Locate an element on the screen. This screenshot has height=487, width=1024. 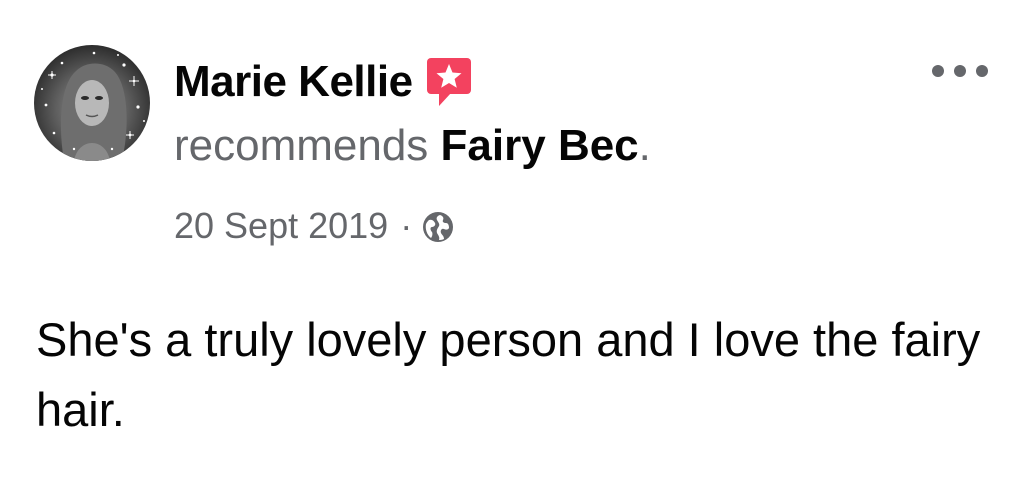
more-options-icon is located at coordinates (960, 71).